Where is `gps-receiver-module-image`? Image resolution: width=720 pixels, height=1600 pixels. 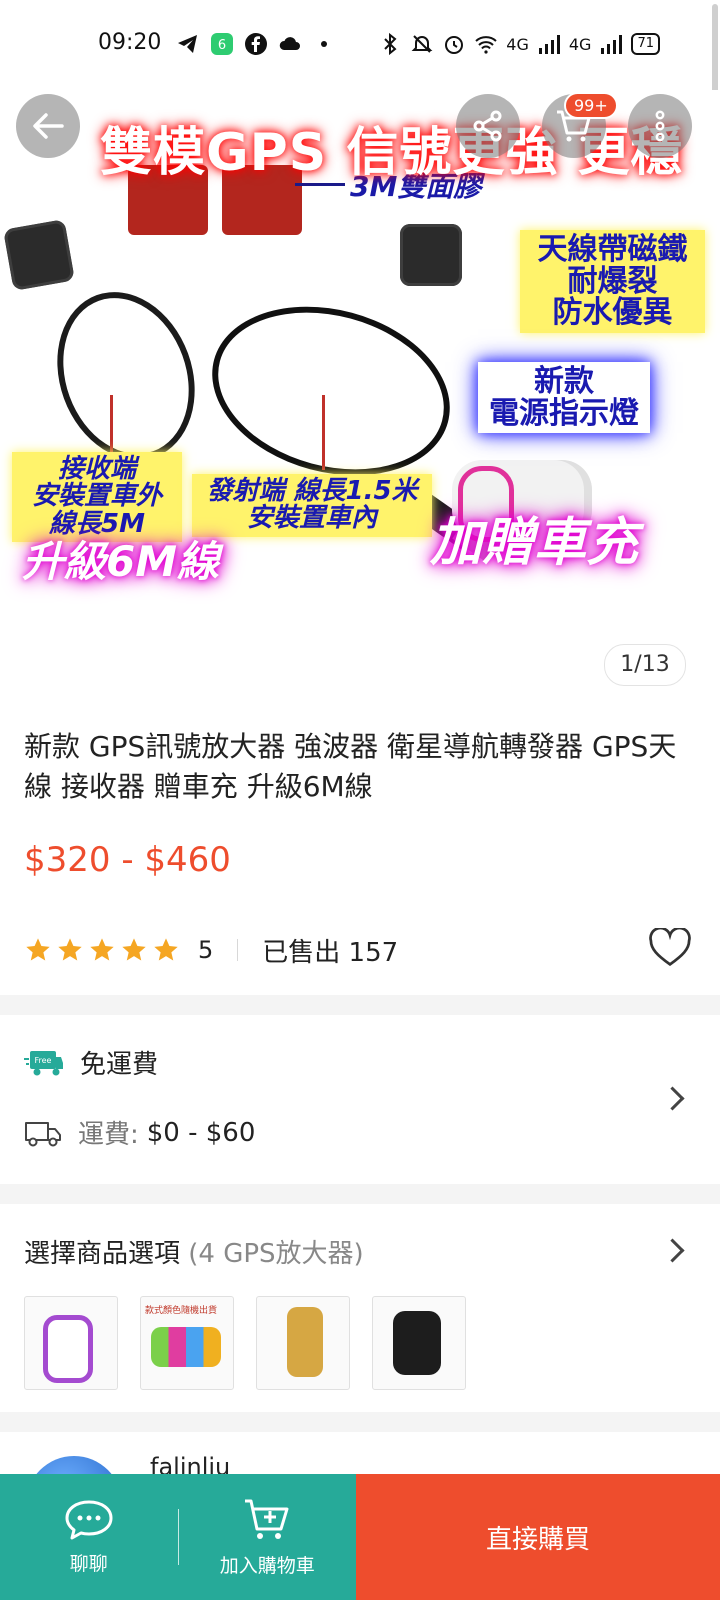 gps-receiver-module-image is located at coordinates (39, 255).